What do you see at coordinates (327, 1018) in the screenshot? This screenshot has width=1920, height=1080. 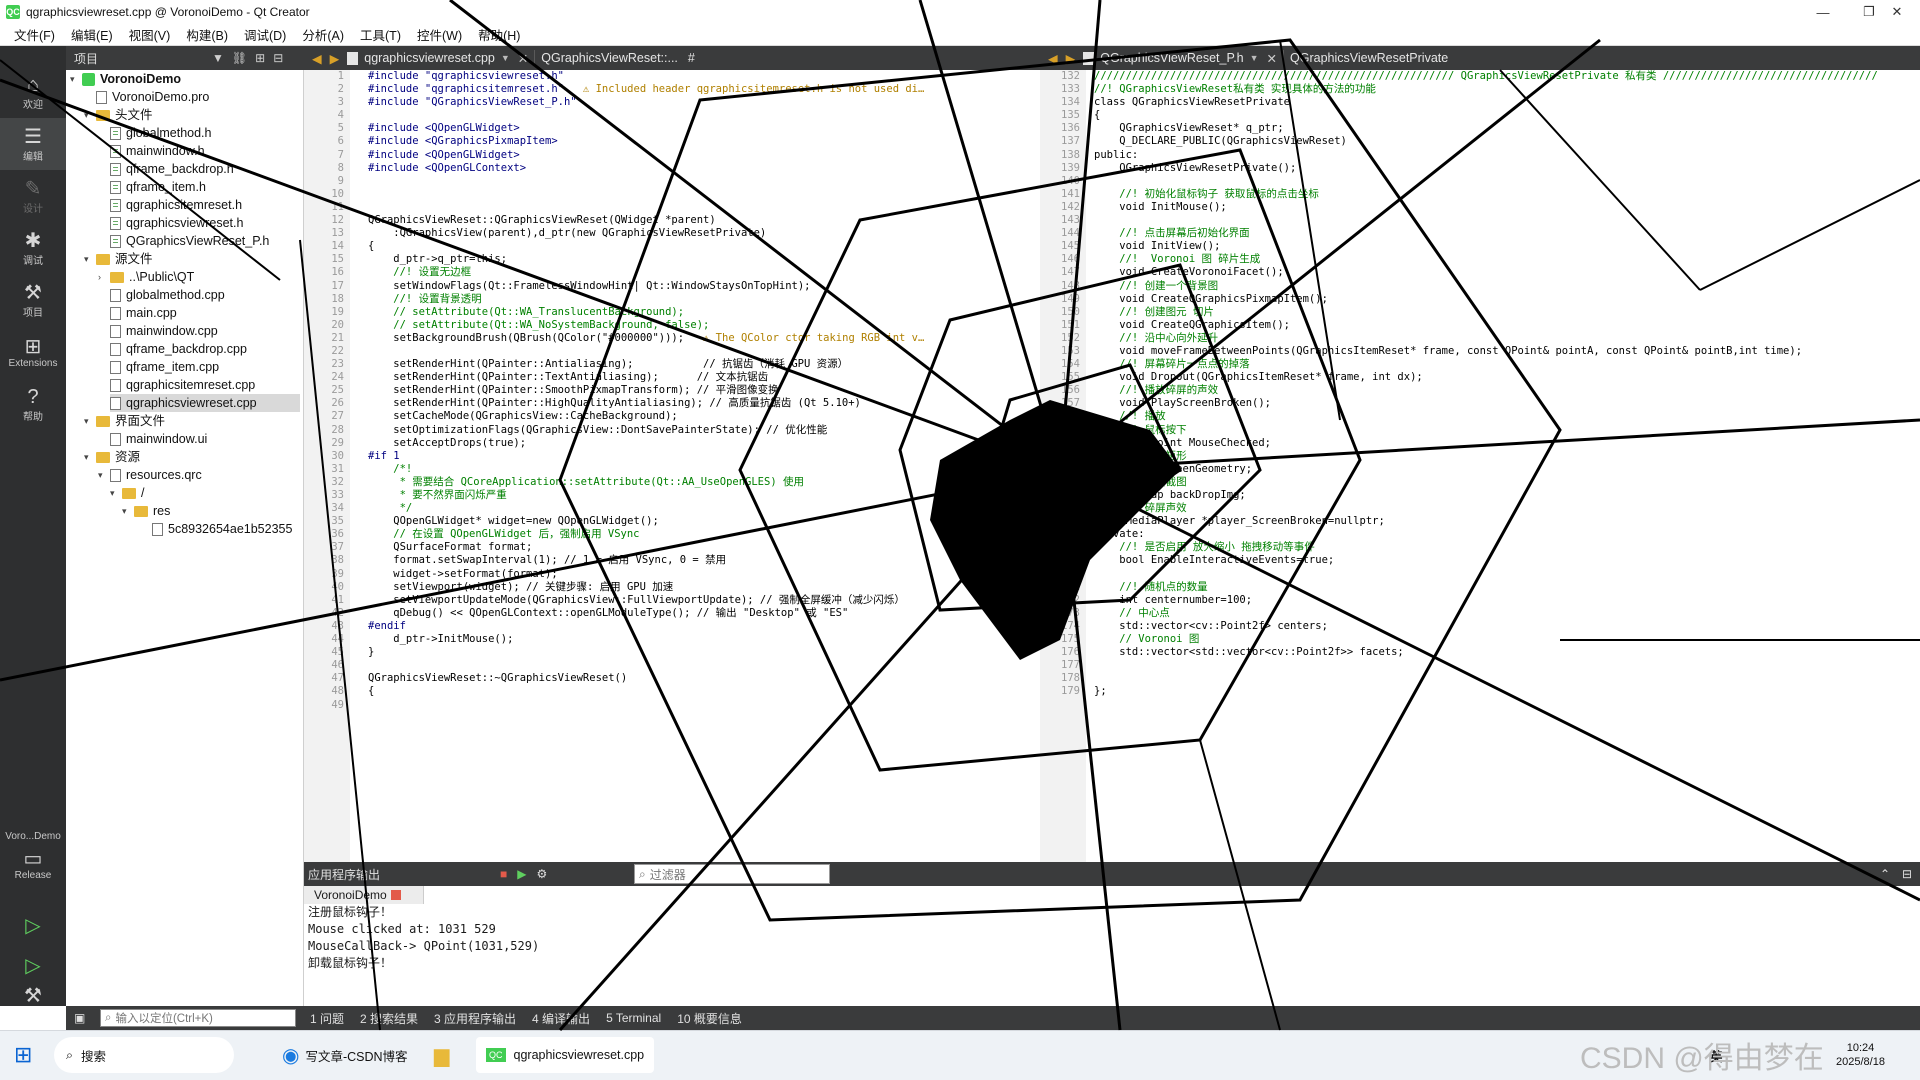 I see `tab-issues: 1 问题` at bounding box center [327, 1018].